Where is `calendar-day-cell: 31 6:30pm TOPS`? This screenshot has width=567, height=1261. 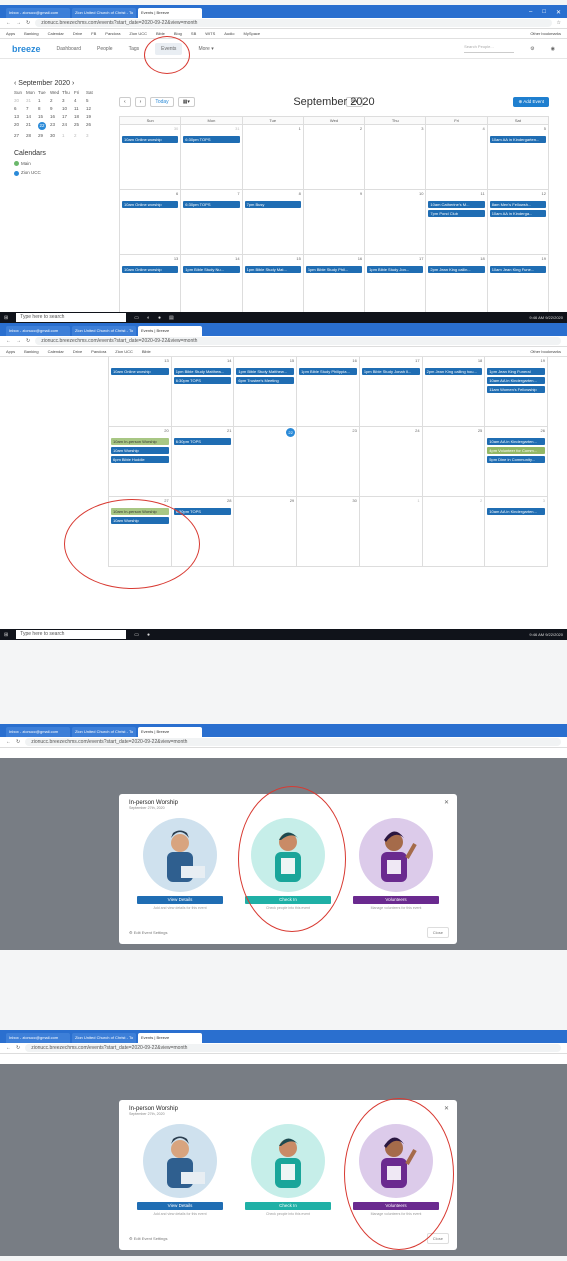 calendar-day-cell: 31 6:30pm TOPS is located at coordinates (212, 157).